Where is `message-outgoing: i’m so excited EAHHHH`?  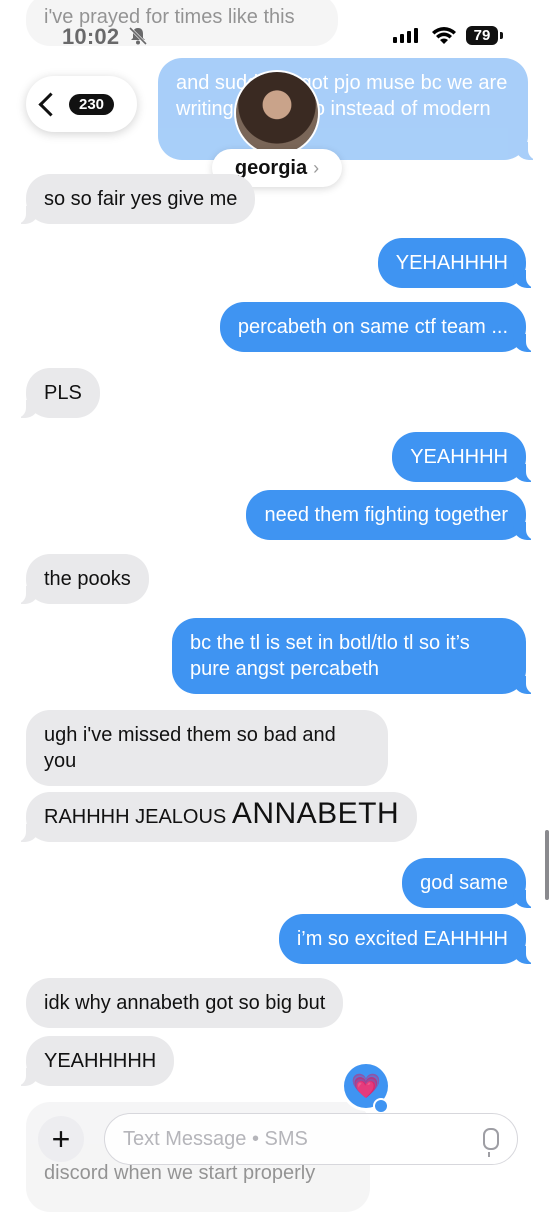 message-outgoing: i’m so excited EAHHHH is located at coordinates (407, 939).